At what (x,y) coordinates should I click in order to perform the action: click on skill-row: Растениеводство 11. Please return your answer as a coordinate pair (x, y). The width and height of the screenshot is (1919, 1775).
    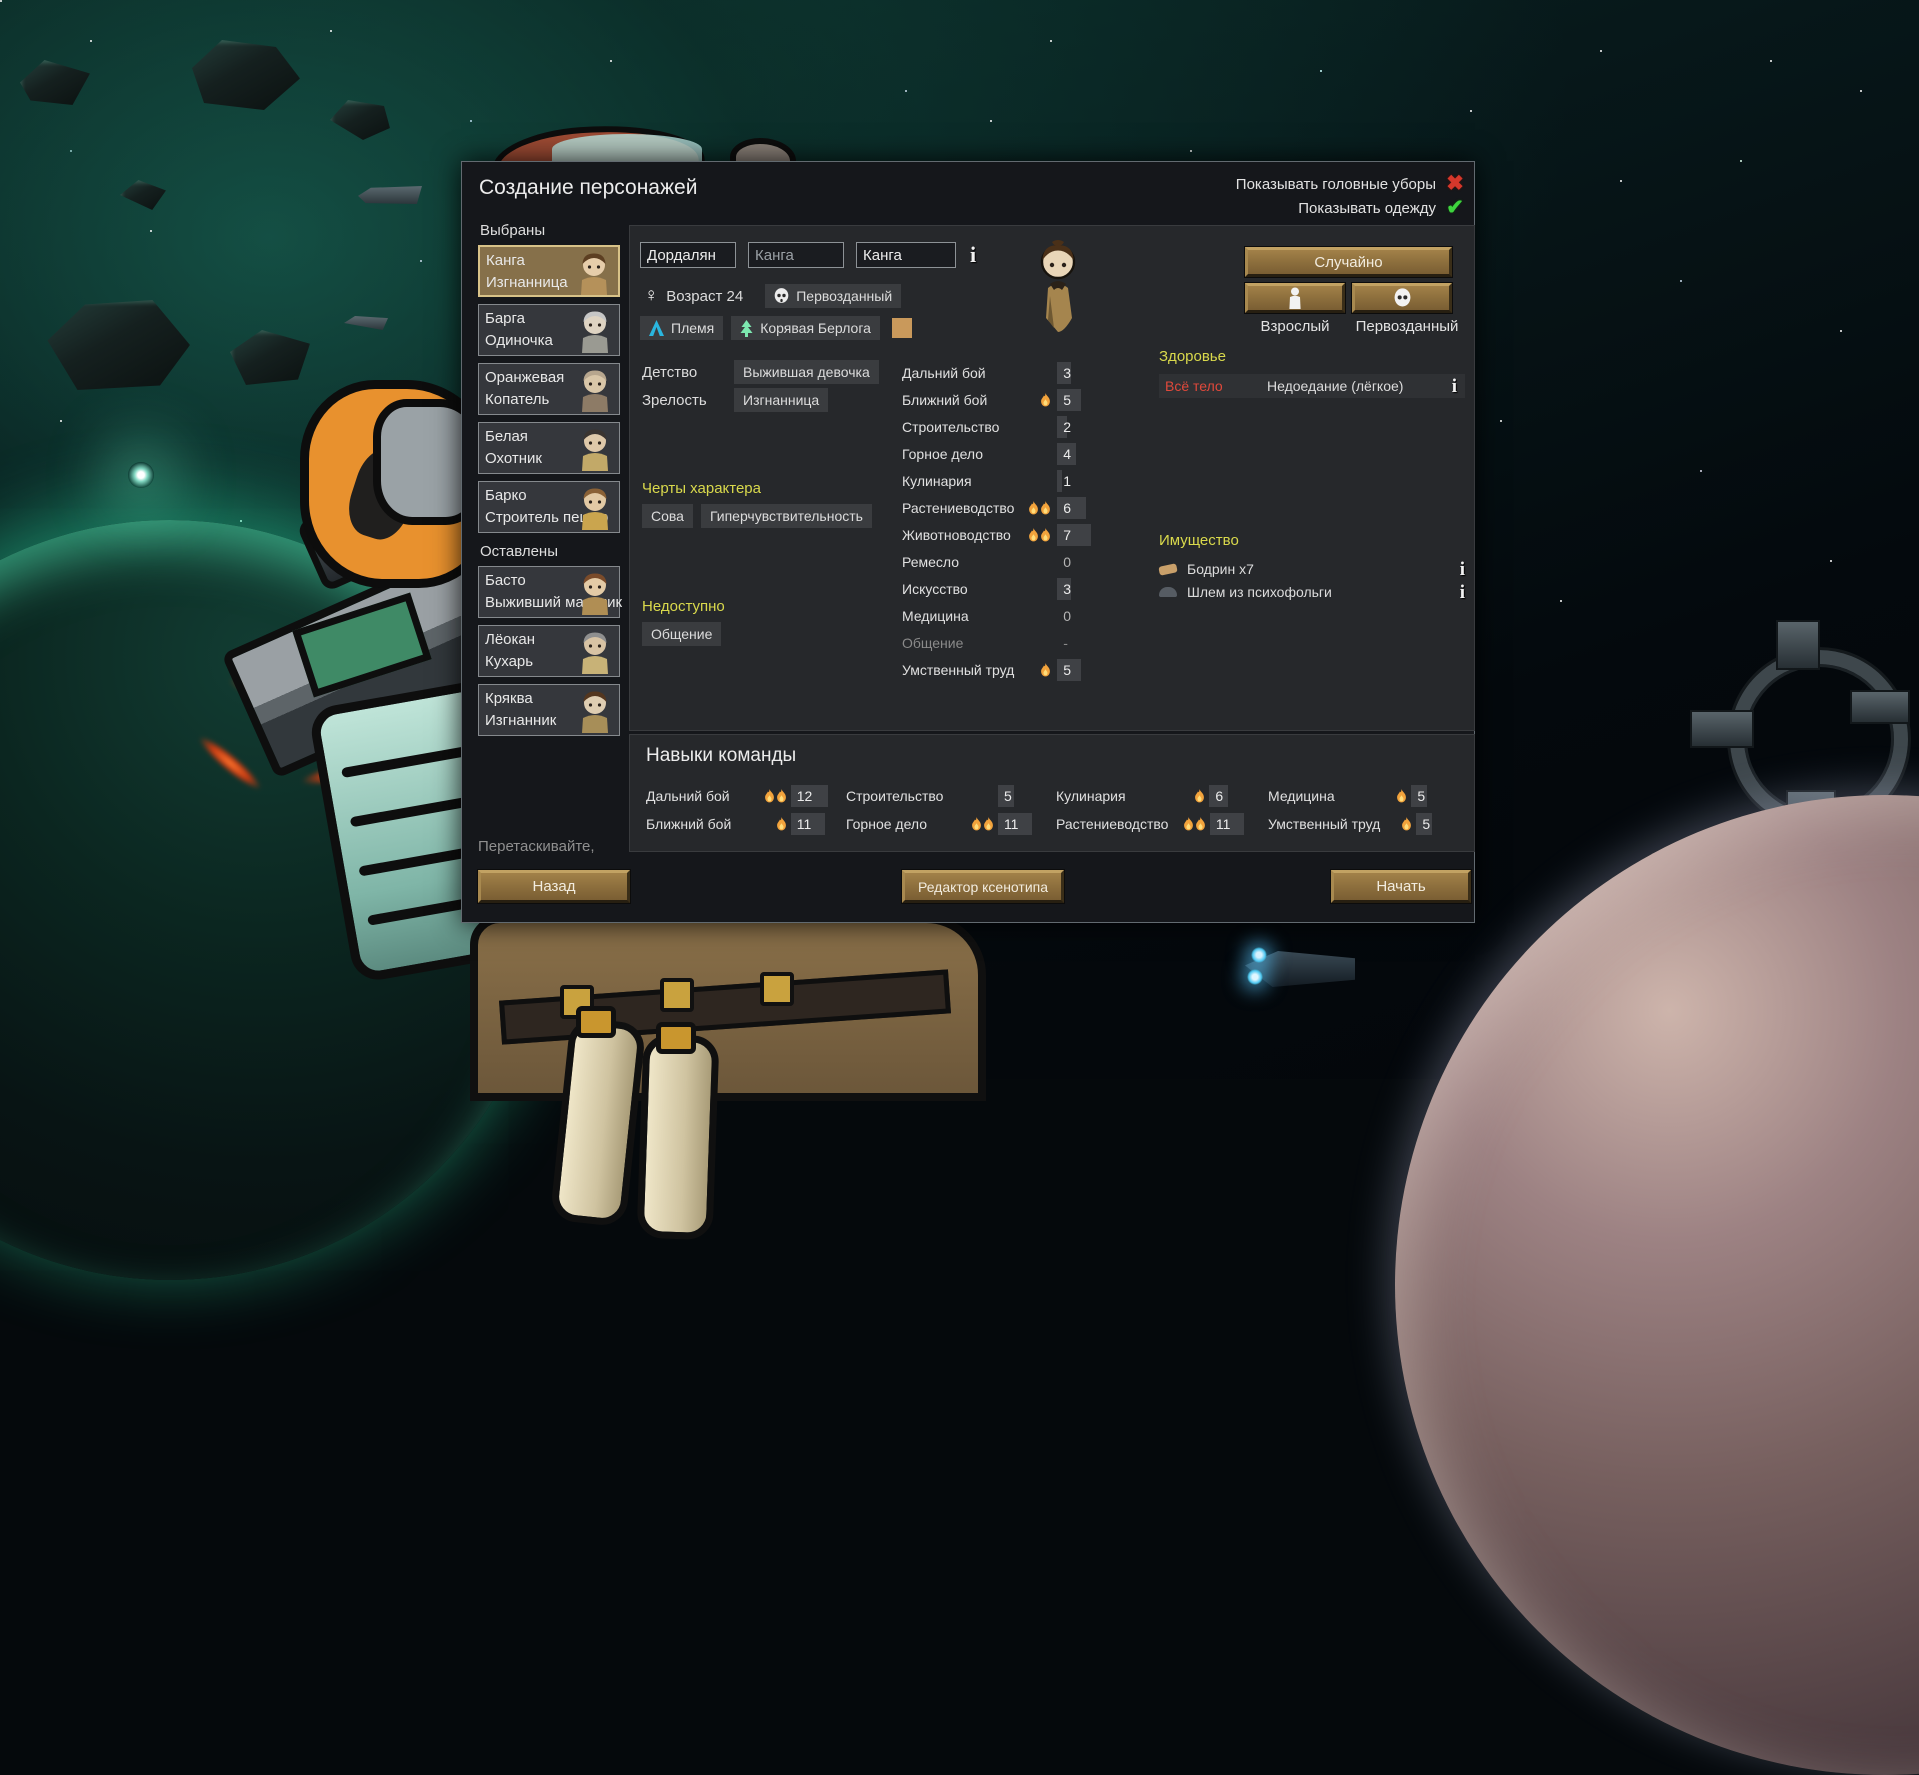
    Looking at the image, I should click on (1162, 824).